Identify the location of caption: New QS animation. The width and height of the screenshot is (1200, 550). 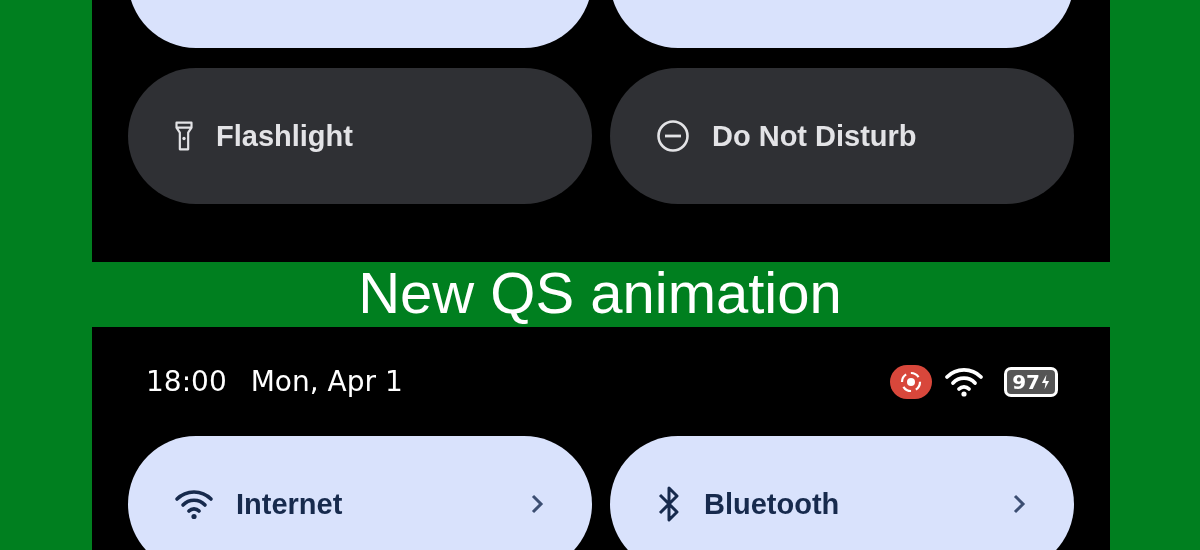
(600, 294).